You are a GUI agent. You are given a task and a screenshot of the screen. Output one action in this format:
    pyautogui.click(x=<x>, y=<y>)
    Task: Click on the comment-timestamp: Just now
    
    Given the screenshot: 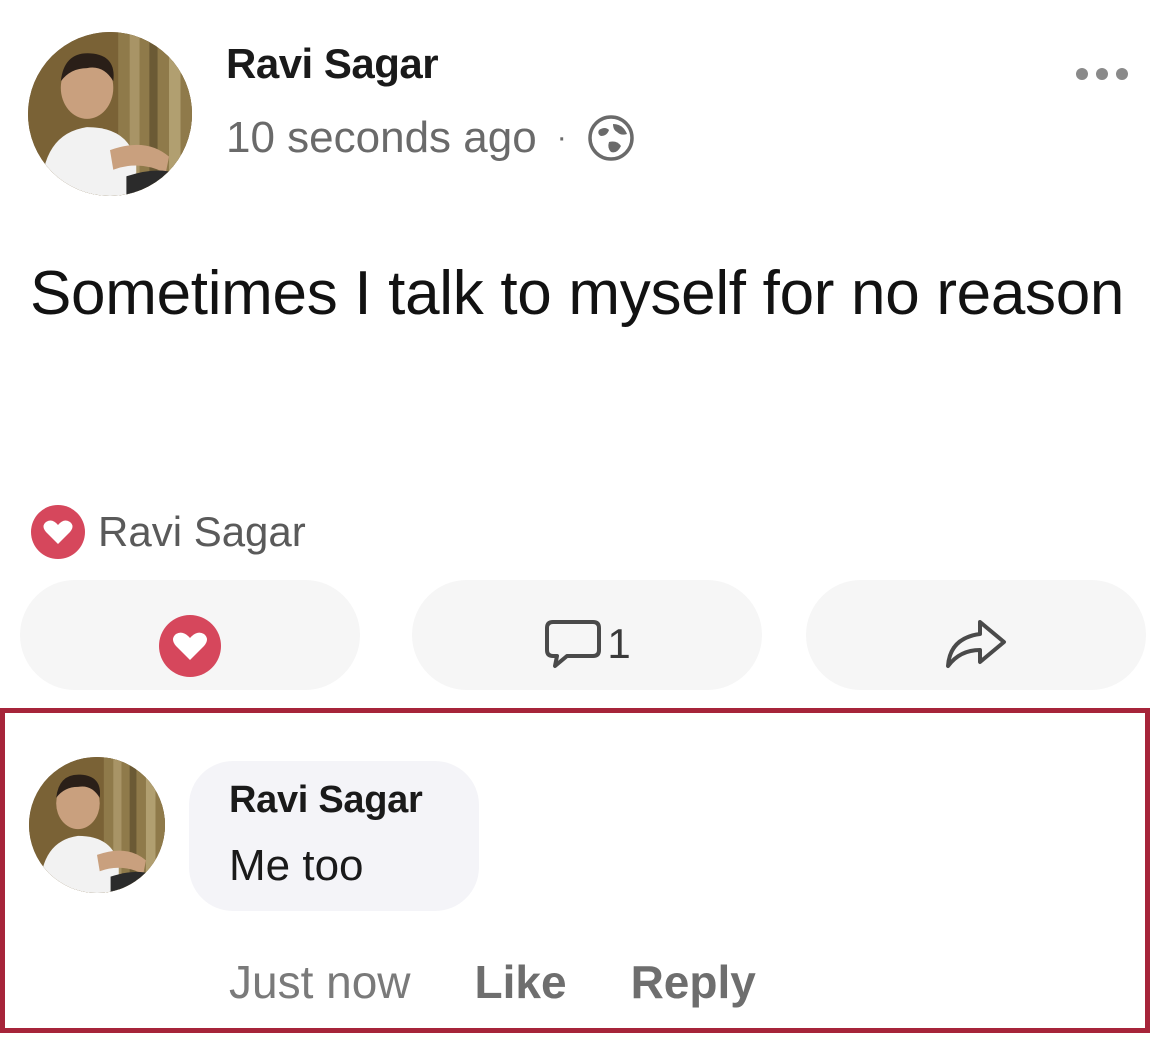 What is the action you would take?
    pyautogui.click(x=320, y=982)
    